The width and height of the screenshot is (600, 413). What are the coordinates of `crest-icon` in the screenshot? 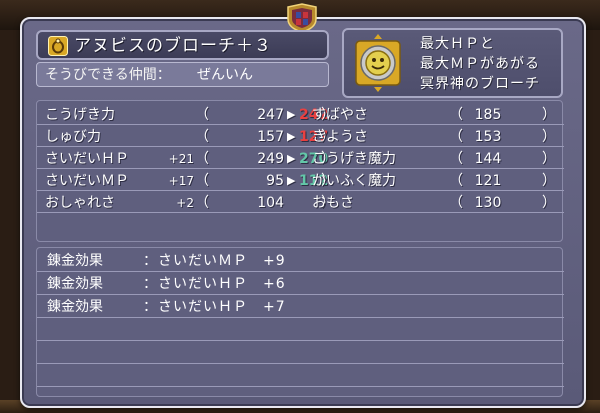 It's located at (302, 18).